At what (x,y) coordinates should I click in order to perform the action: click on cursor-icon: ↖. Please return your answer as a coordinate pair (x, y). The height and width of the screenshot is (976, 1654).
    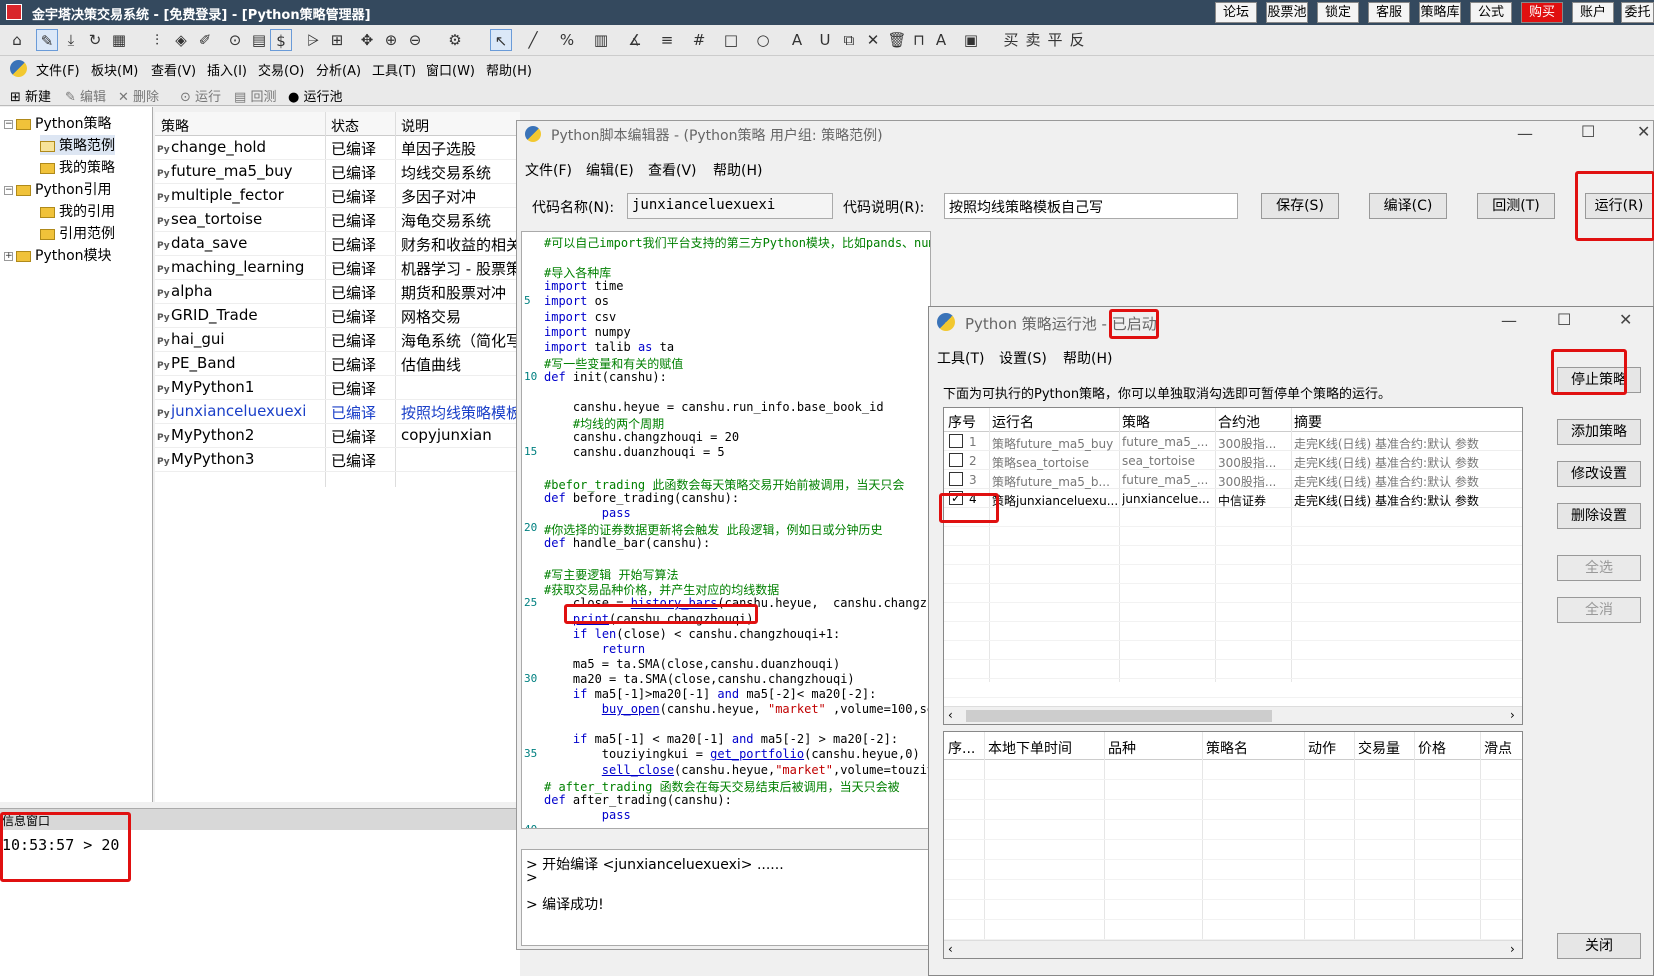
    Looking at the image, I should click on (501, 40).